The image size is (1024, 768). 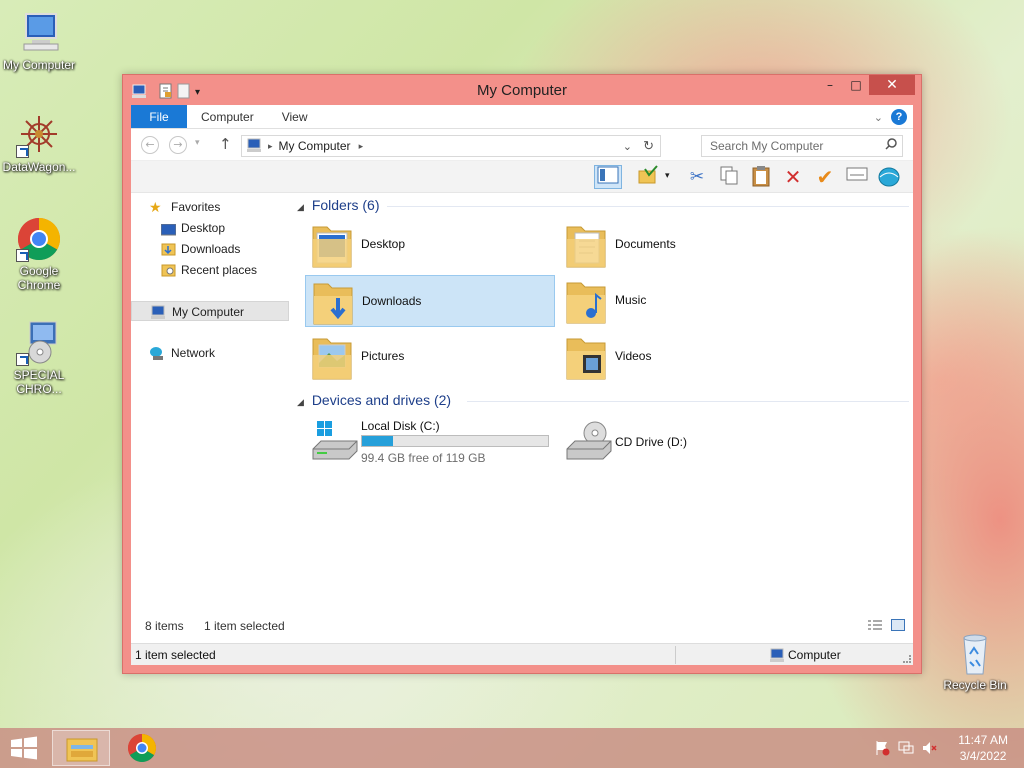 What do you see at coordinates (430, 301) in the screenshot?
I see `folder-downloads: Downloads` at bounding box center [430, 301].